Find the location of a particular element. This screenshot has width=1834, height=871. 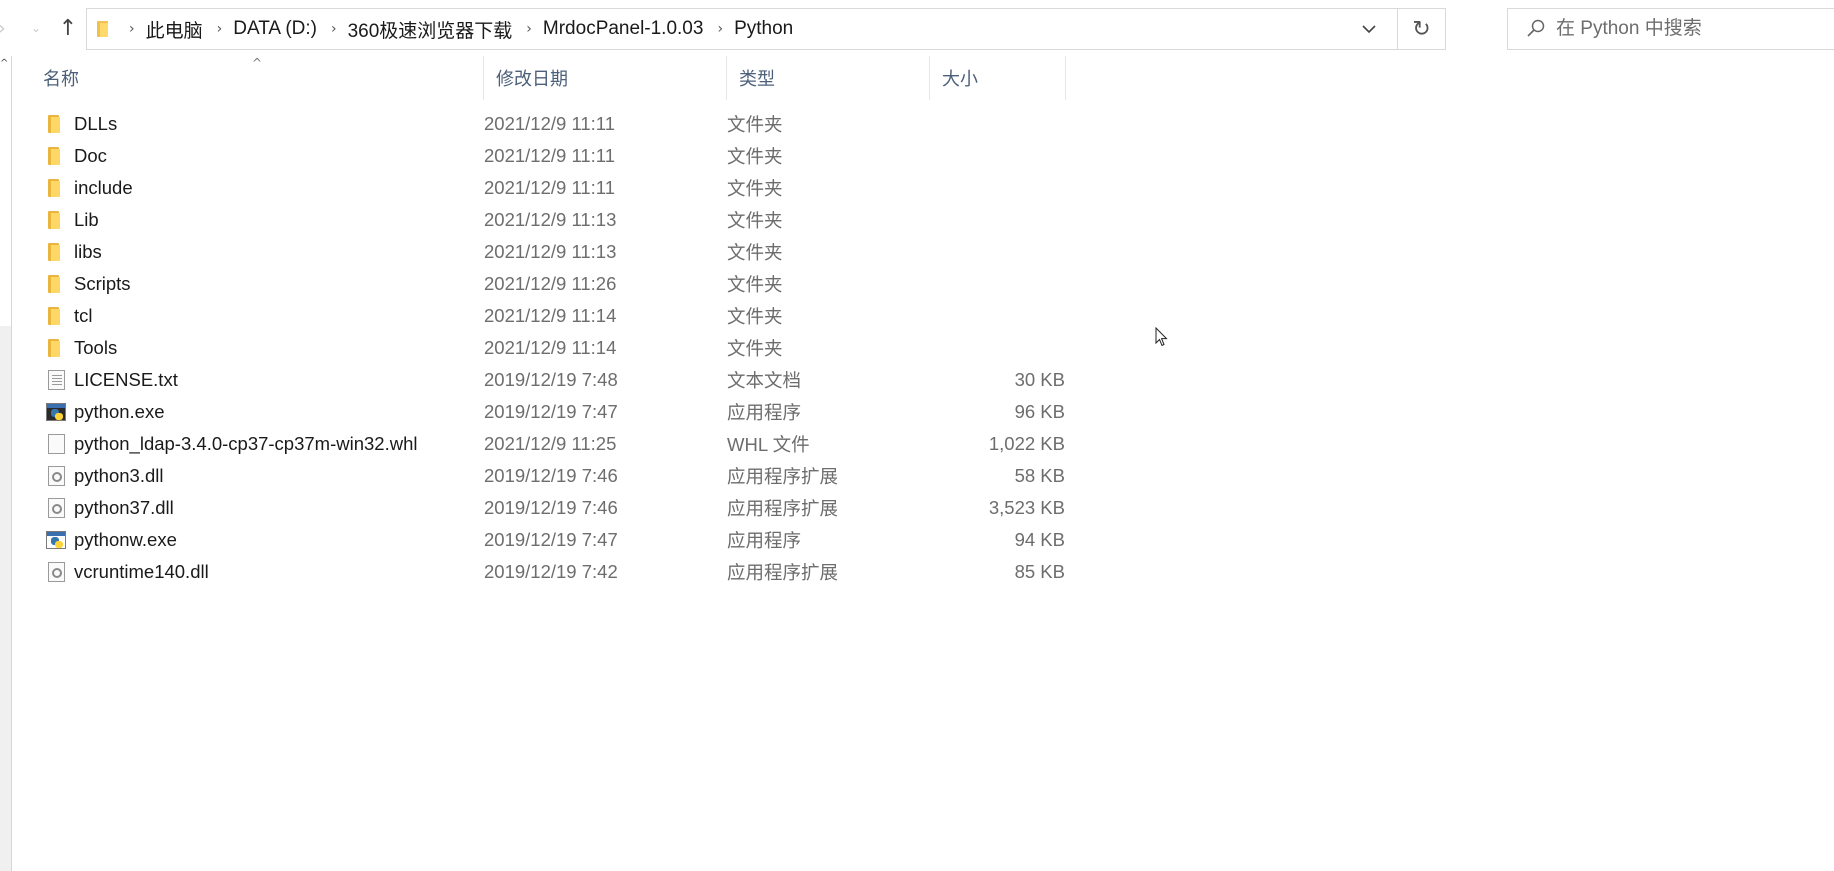

breadcrumb-drive: DATA (D:) is located at coordinates (275, 29).